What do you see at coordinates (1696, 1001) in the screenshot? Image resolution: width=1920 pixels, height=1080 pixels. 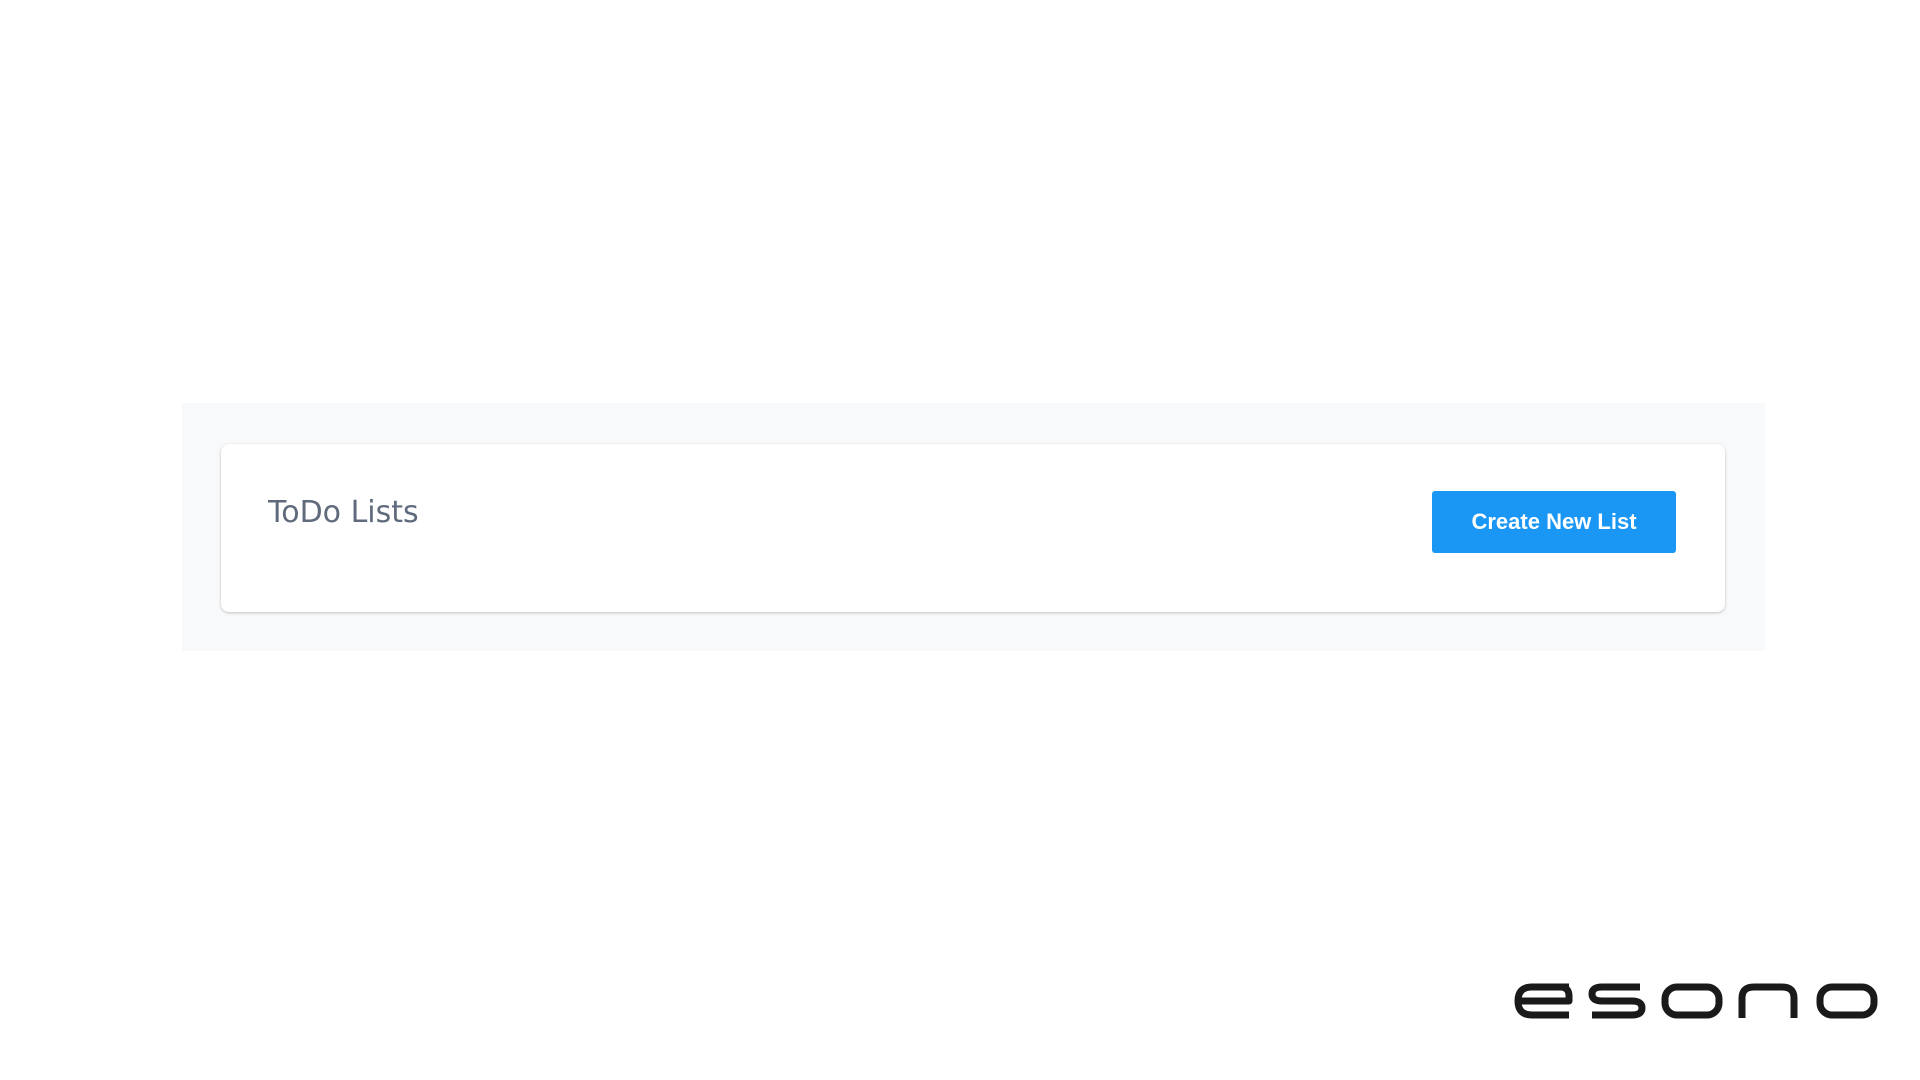 I see `esono-logo` at bounding box center [1696, 1001].